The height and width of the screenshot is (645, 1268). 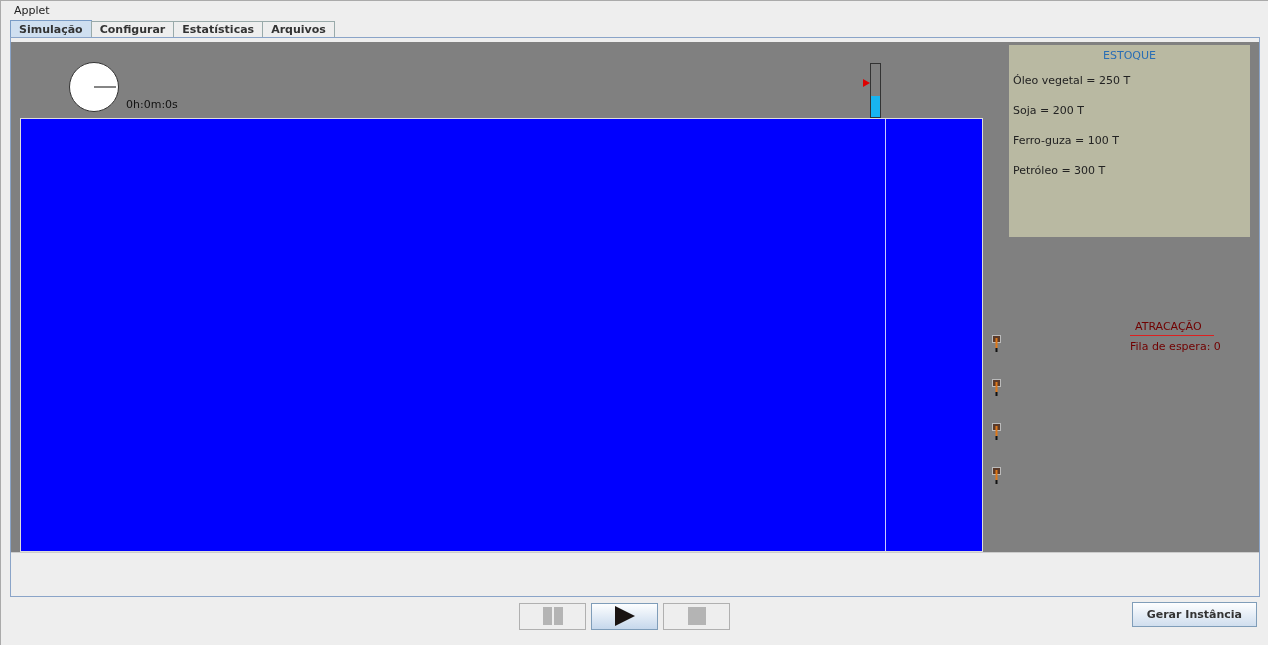 I want to click on generate-button: Gerar Instância, so click(x=1194, y=614).